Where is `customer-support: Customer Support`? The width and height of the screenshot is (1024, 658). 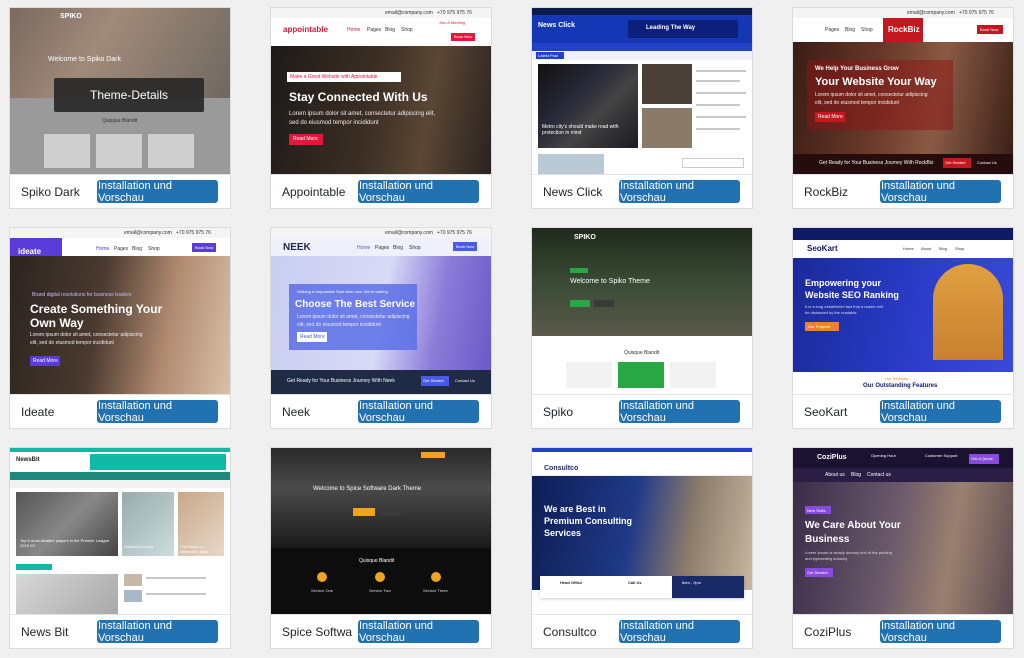
customer-support: Customer Support is located at coordinates (941, 455).